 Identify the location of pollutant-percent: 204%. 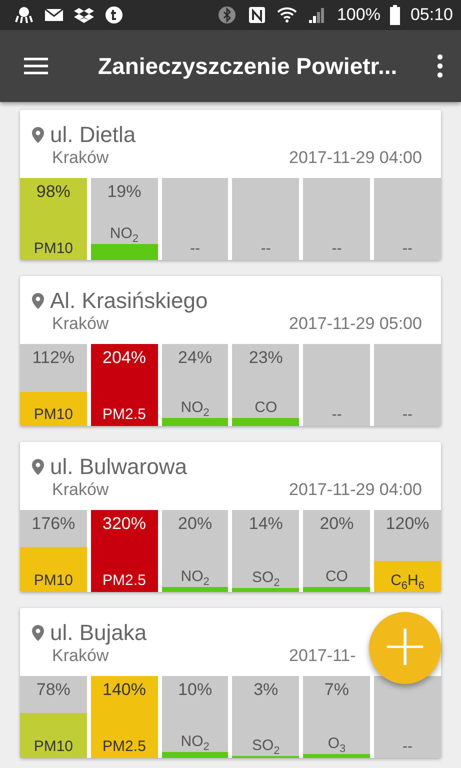
(124, 358).